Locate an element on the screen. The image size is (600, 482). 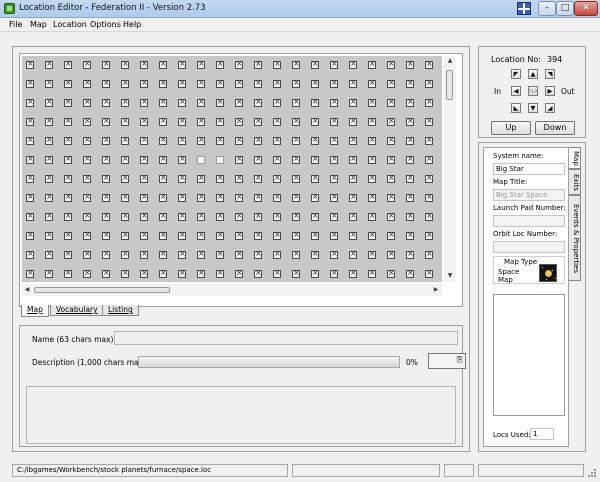
n-arrow-icon: ▲ is located at coordinates (533, 74).